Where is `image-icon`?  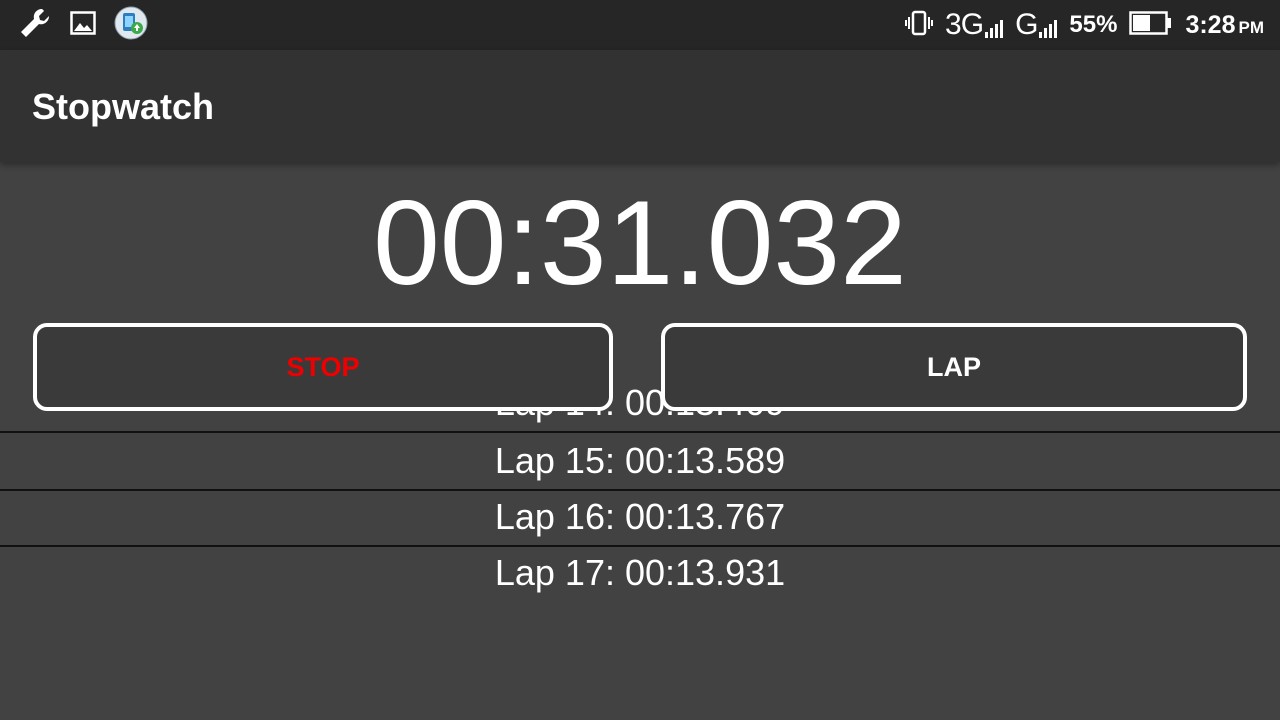 image-icon is located at coordinates (83, 25).